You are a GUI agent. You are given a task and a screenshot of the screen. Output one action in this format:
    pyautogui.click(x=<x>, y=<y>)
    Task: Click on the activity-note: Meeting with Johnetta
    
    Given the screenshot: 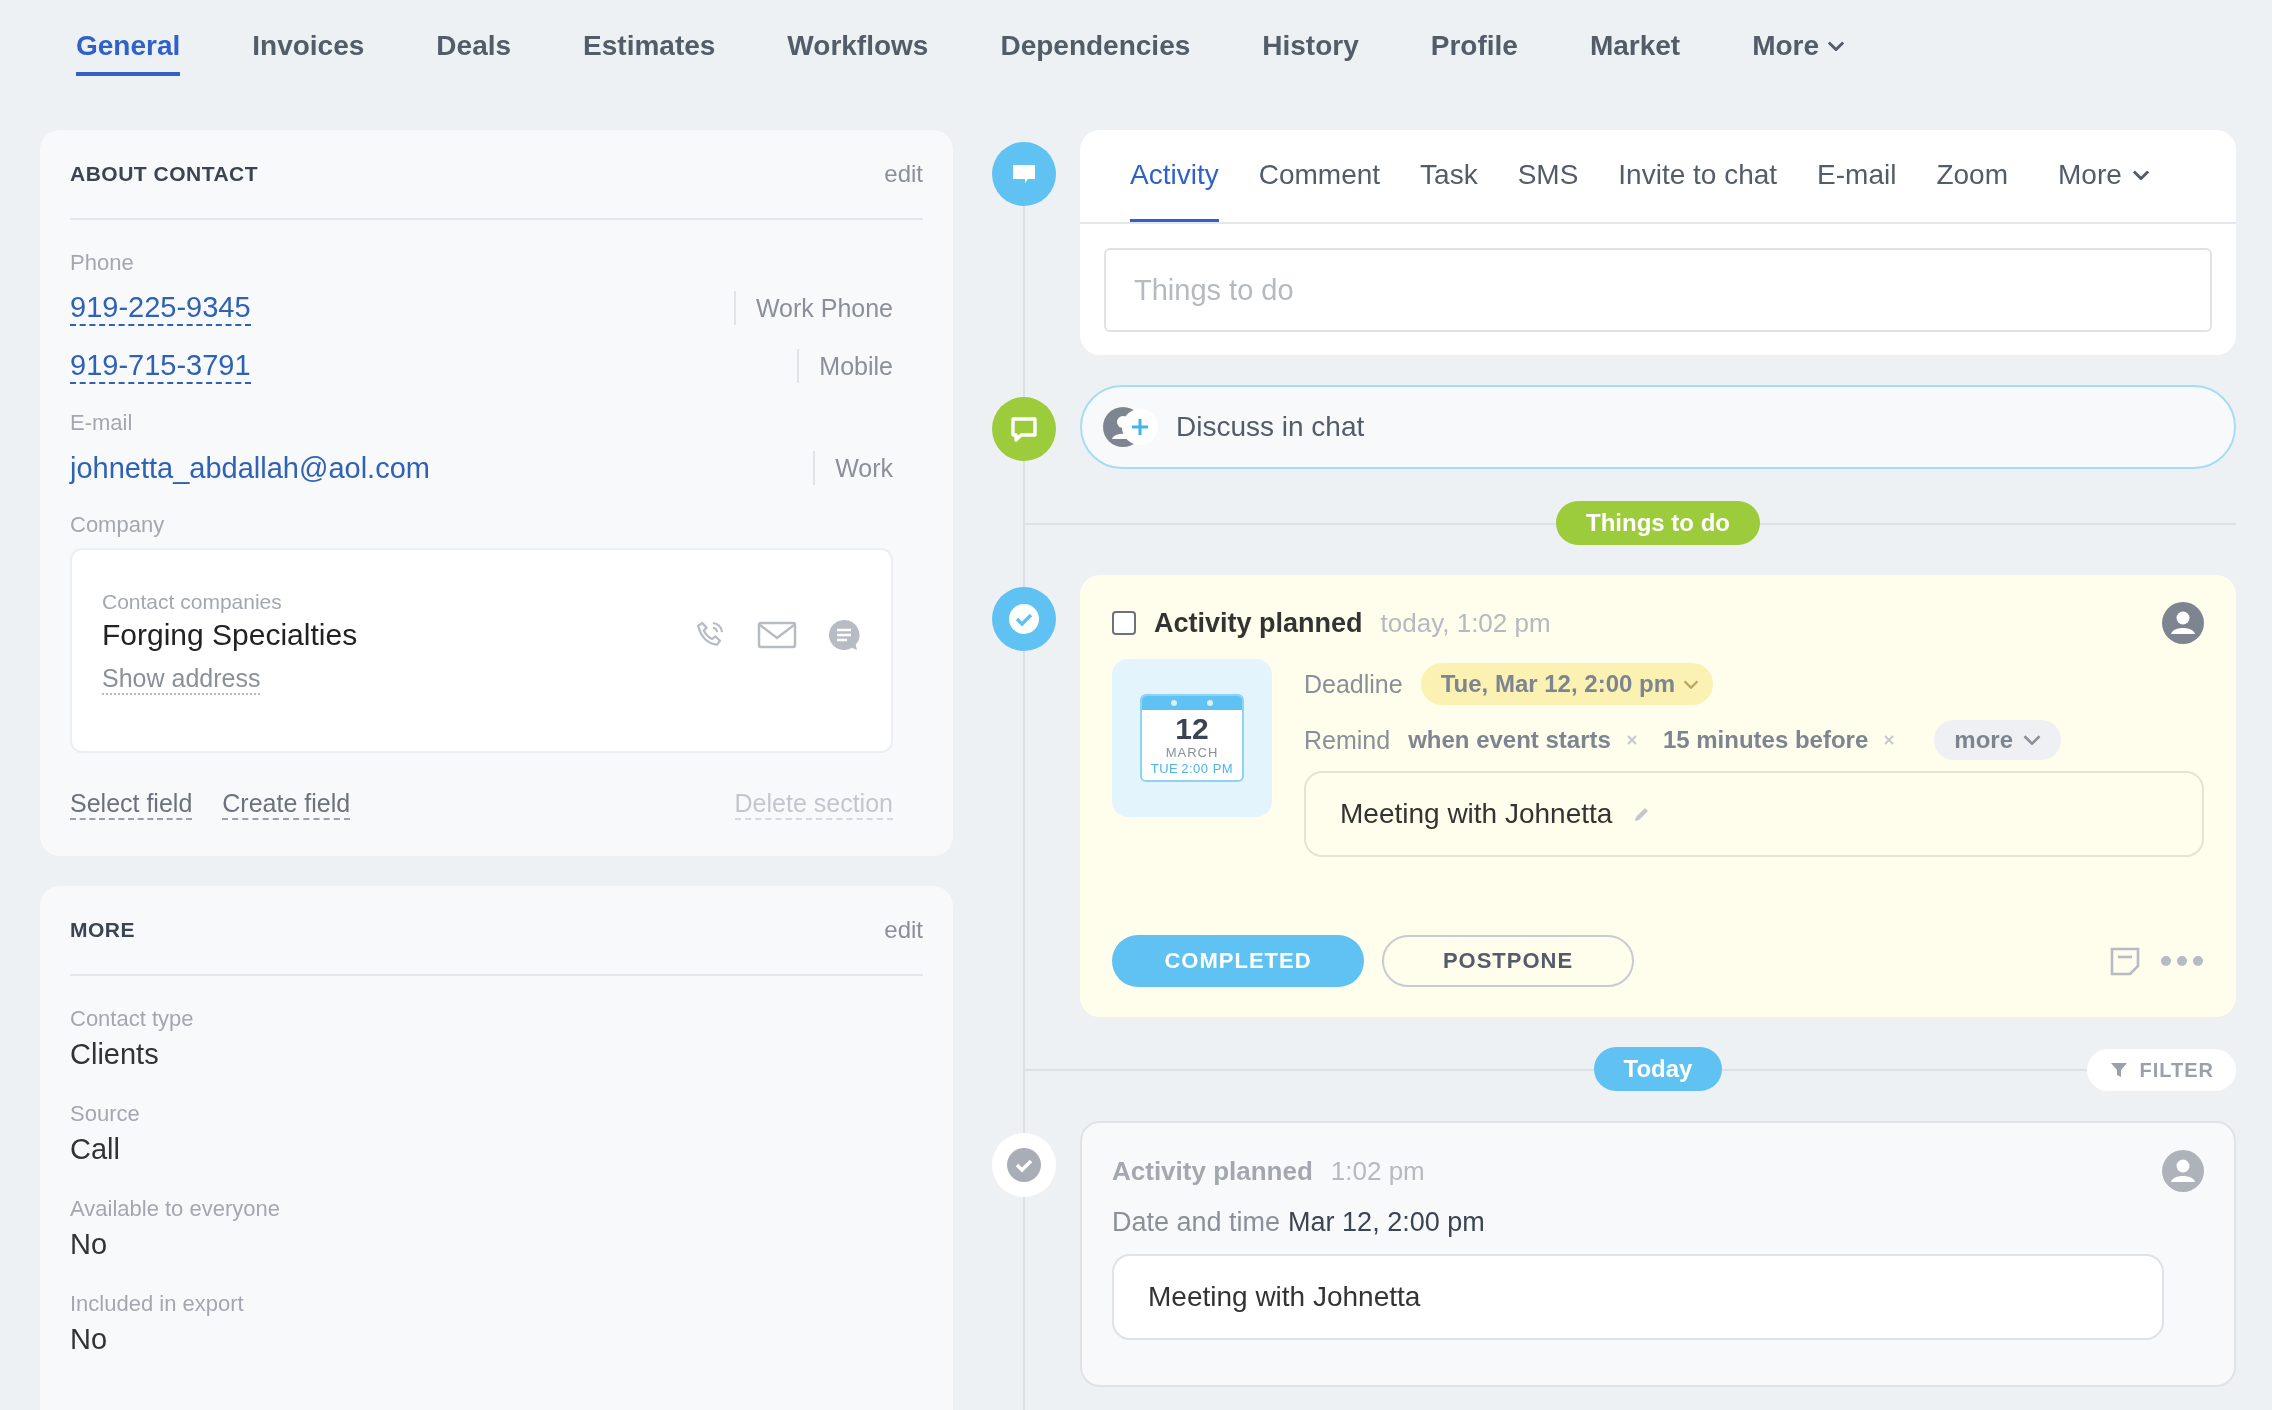 What is the action you would take?
    pyautogui.click(x=1638, y=1297)
    